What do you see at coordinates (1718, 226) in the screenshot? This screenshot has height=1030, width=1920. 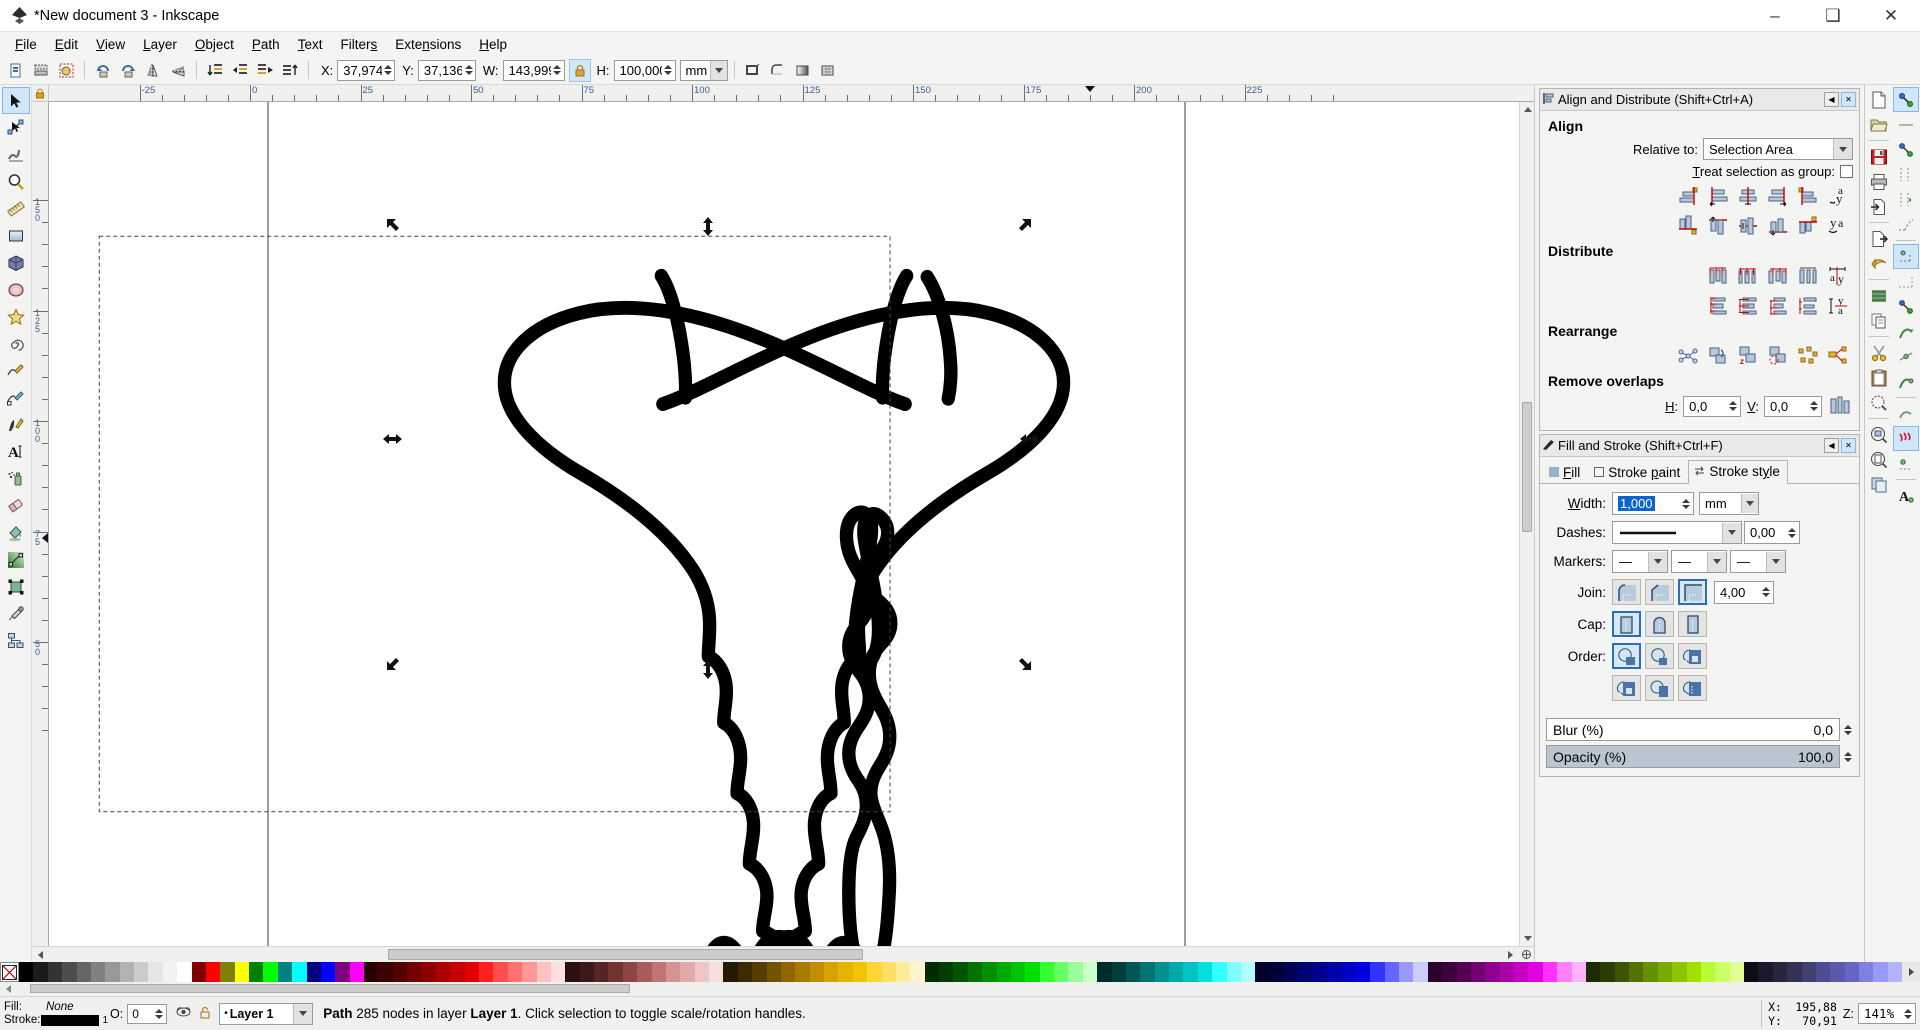 I see `align-top-edges-icon` at bounding box center [1718, 226].